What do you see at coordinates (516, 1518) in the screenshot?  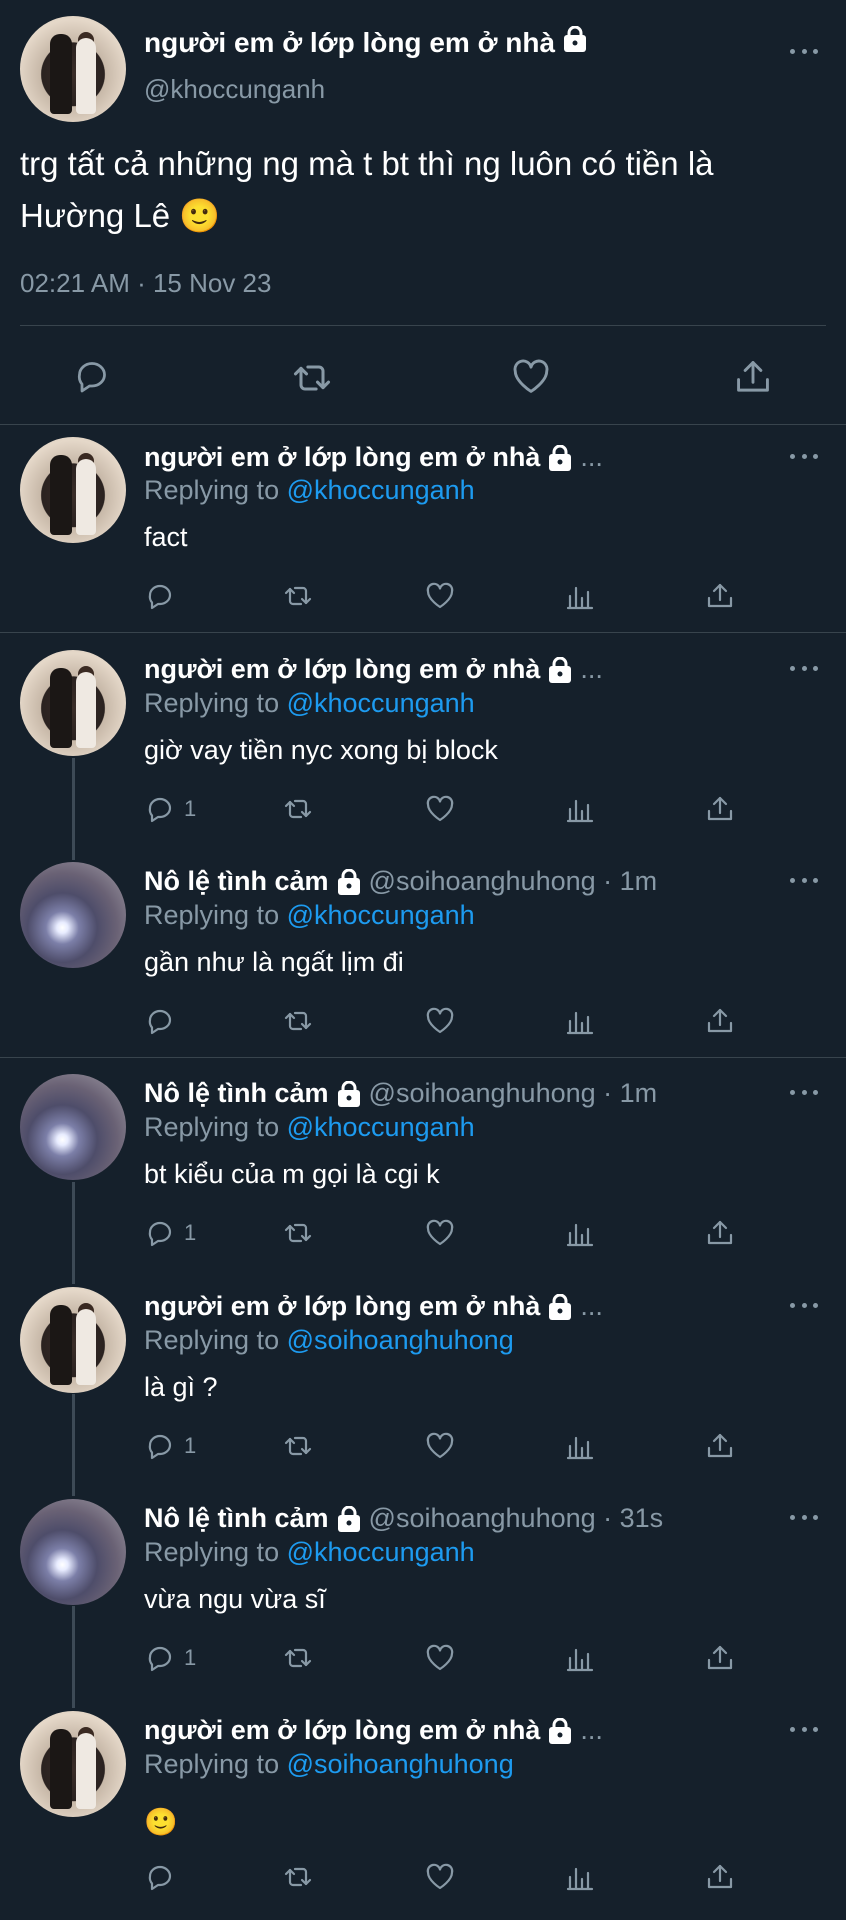 I see `author-meta: @soihoanghuhong · 31s` at bounding box center [516, 1518].